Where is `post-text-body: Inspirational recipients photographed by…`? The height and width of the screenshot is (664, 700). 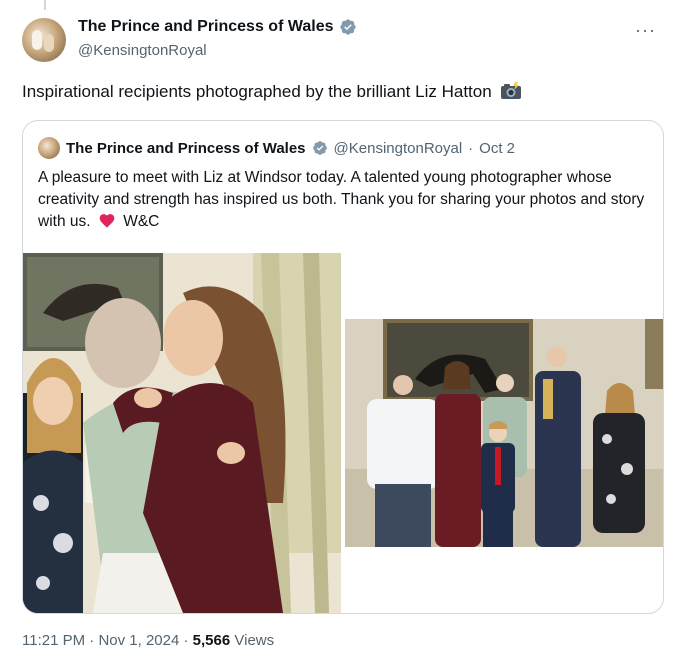
post-text-body: Inspirational recipients photographed by… is located at coordinates (257, 91).